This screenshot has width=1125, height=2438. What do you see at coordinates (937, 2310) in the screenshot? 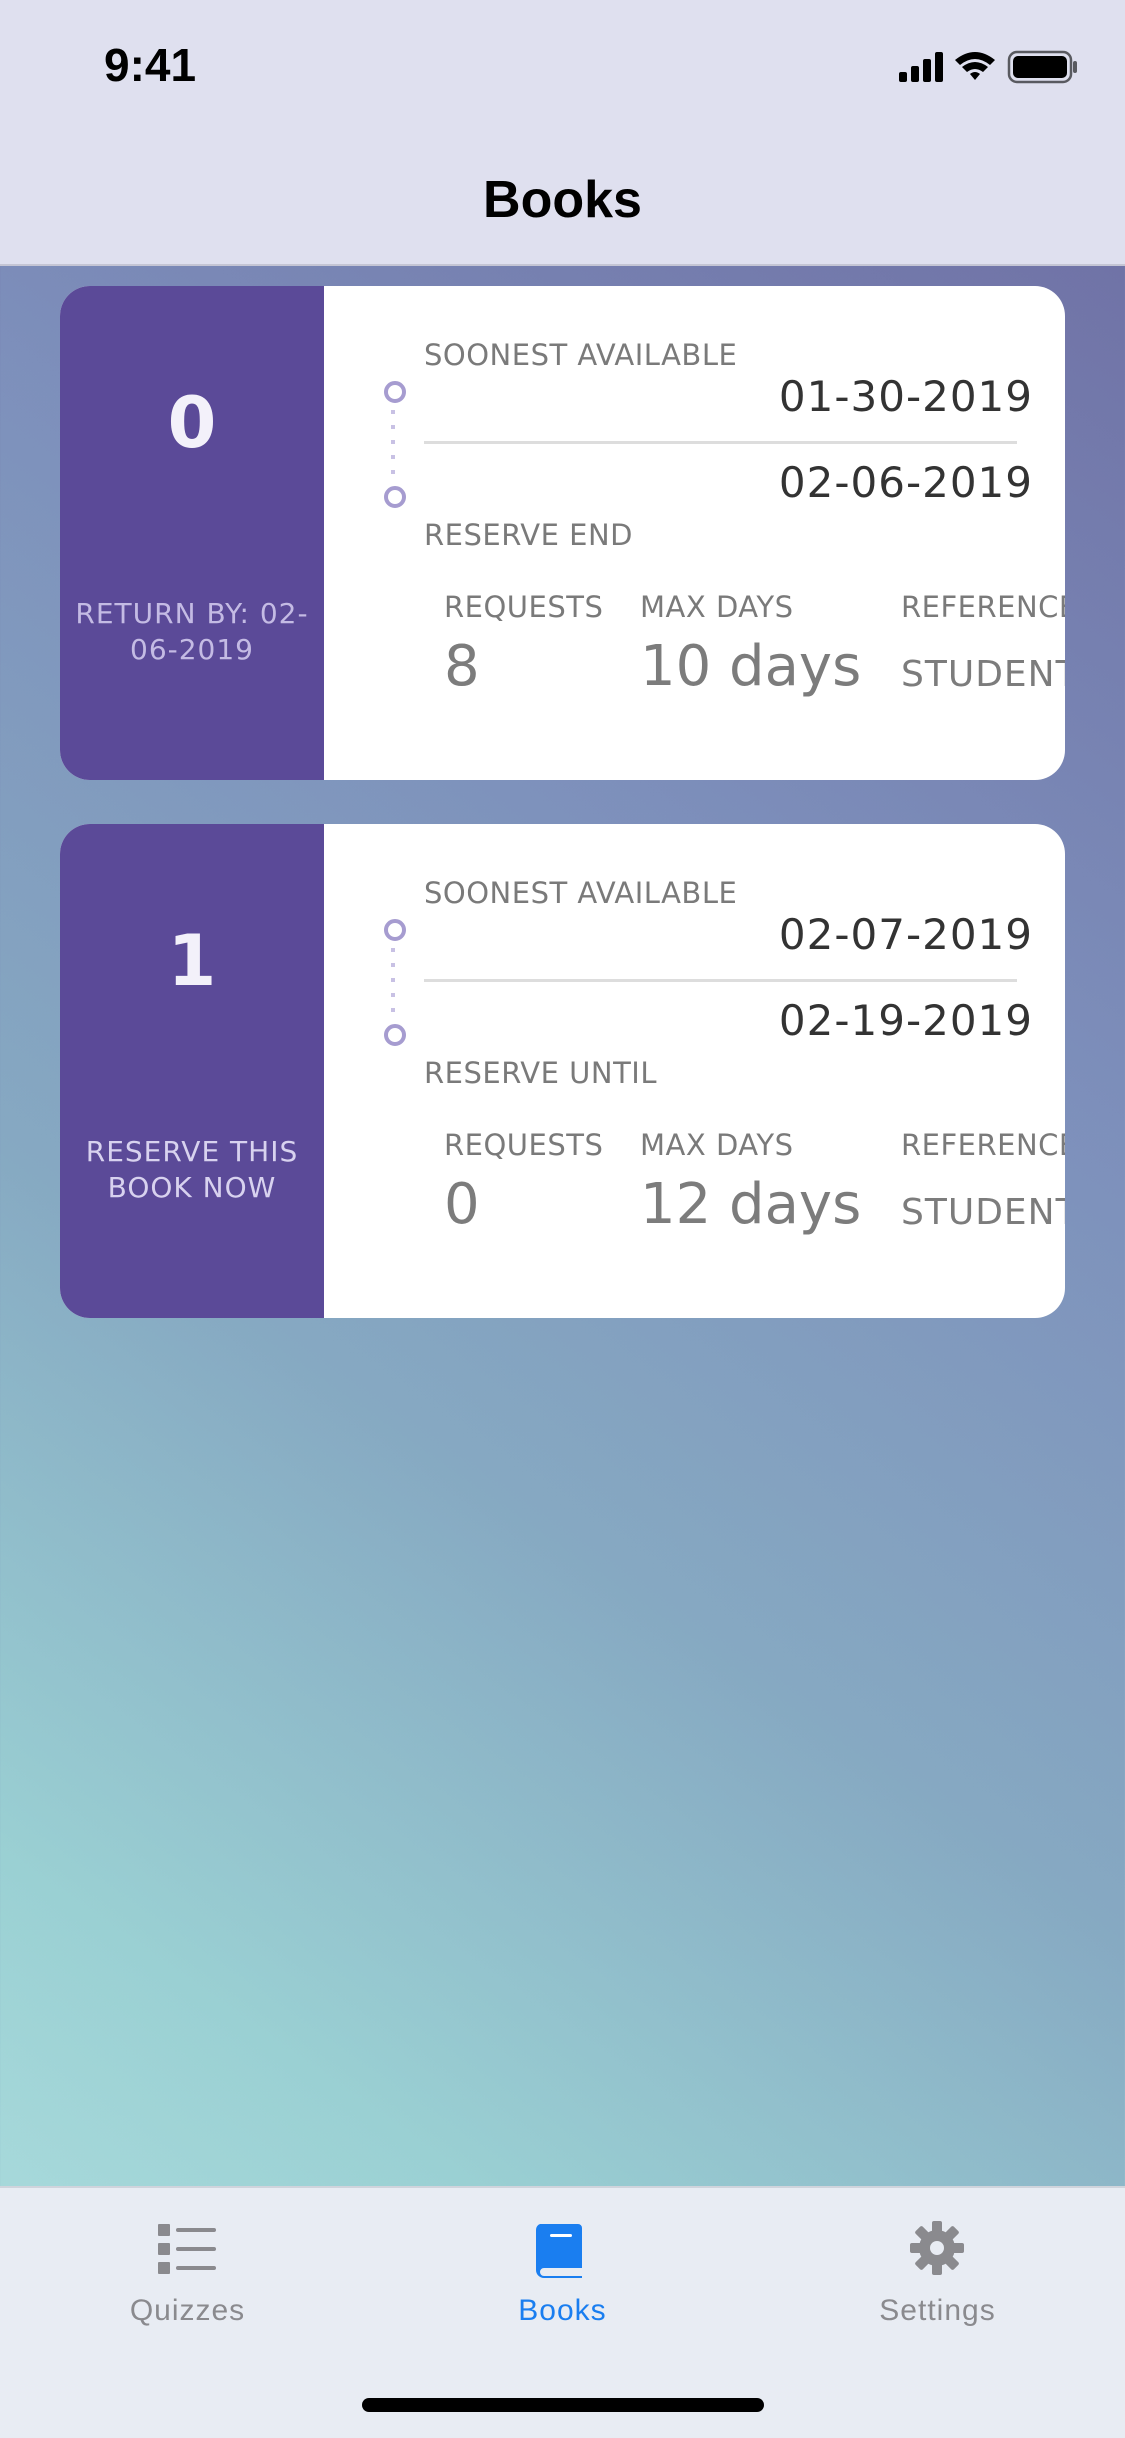
I see `tab-label: Settings` at bounding box center [937, 2310].